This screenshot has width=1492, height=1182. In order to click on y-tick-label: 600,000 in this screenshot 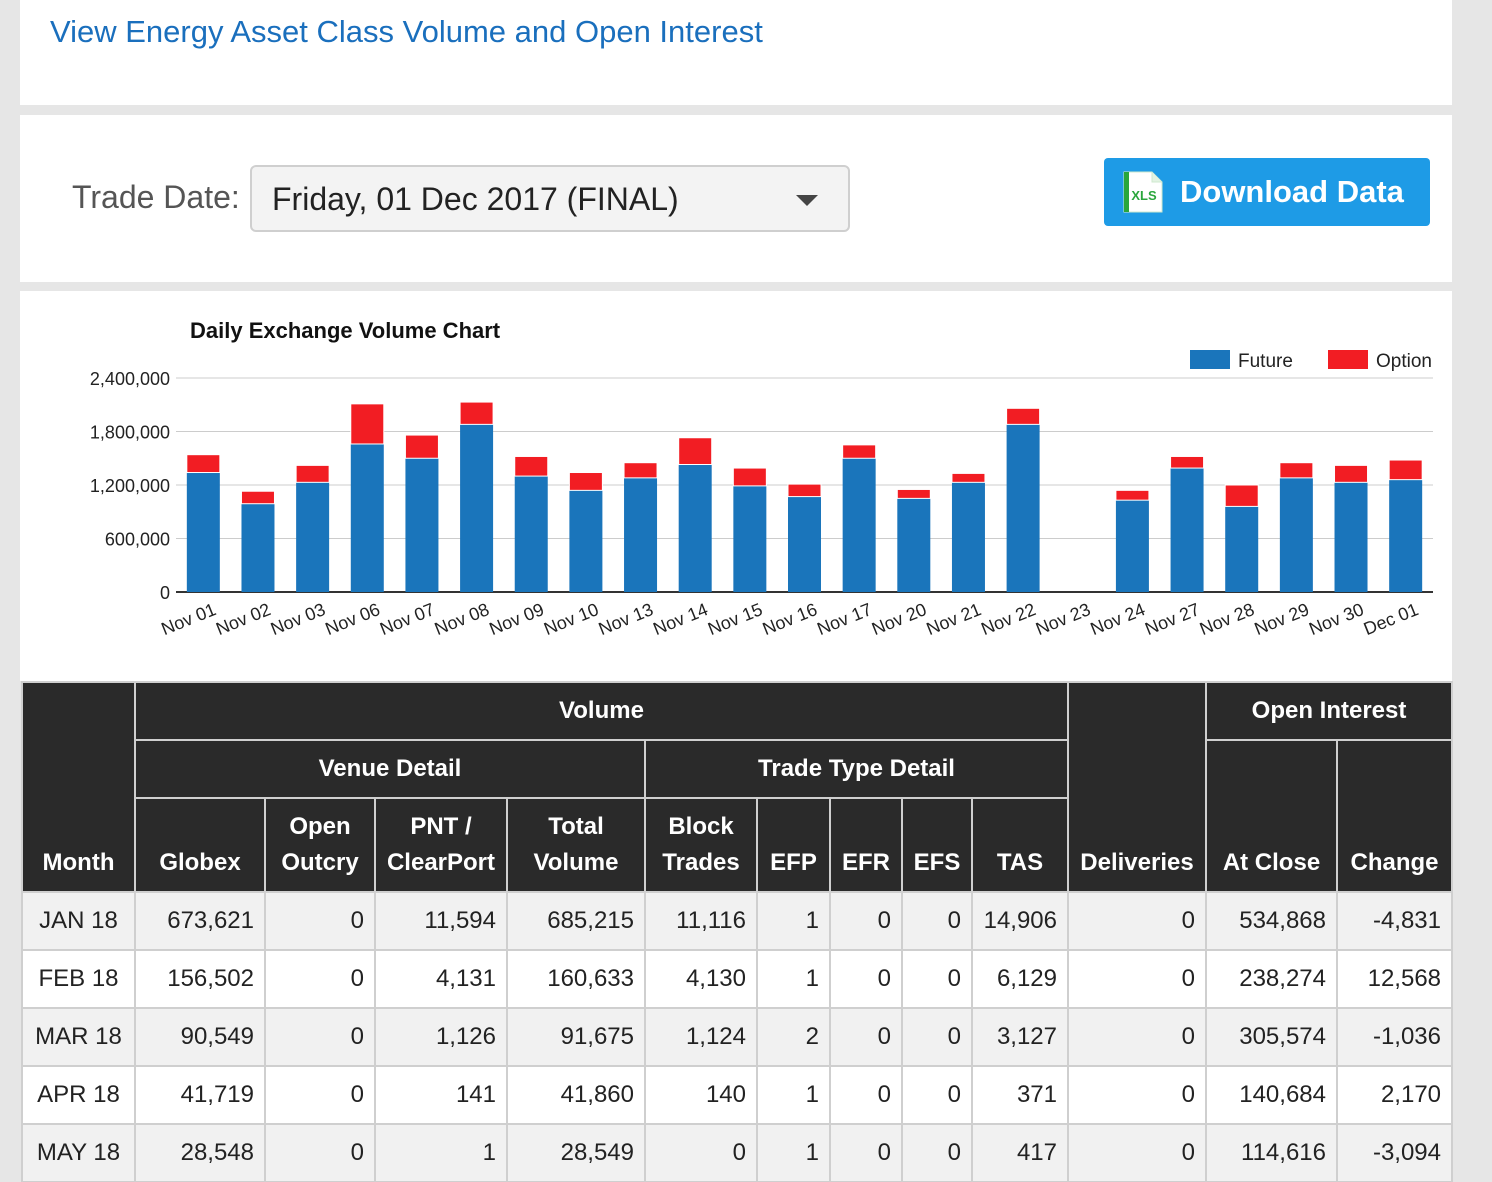, I will do `click(137, 540)`.